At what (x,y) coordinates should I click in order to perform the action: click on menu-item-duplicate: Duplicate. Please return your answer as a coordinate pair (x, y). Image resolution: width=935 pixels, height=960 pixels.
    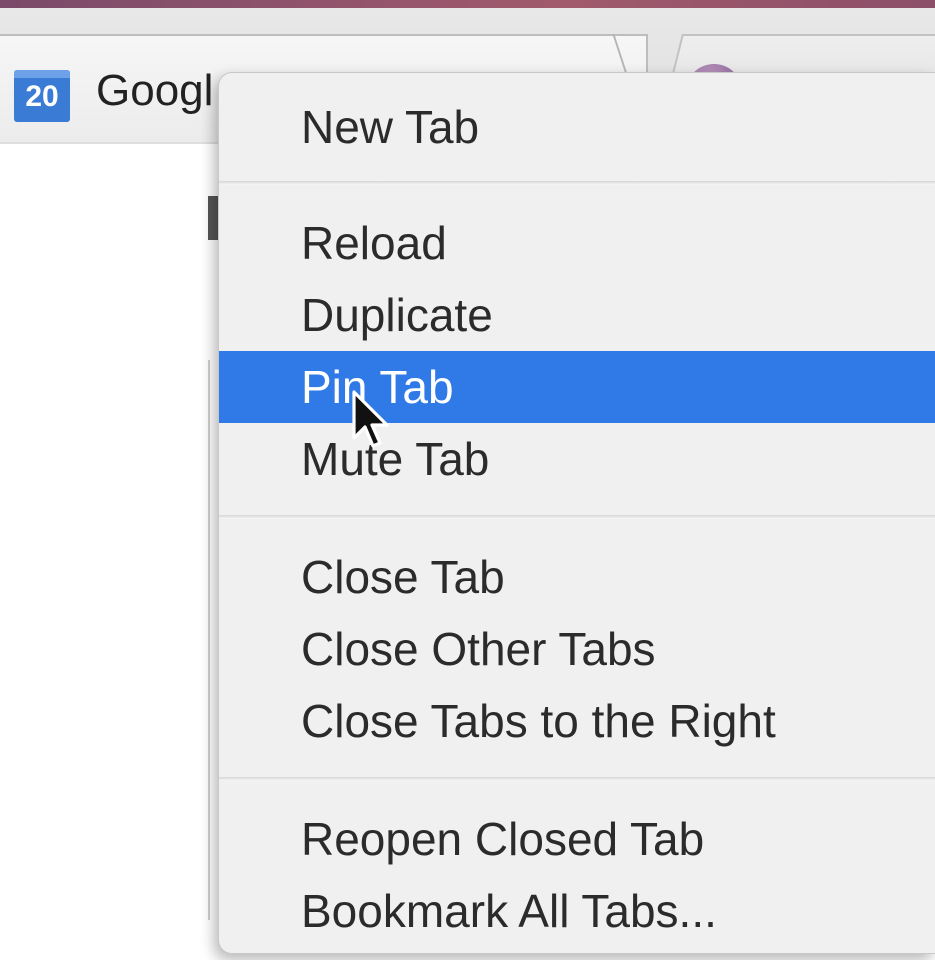
    Looking at the image, I should click on (577, 315).